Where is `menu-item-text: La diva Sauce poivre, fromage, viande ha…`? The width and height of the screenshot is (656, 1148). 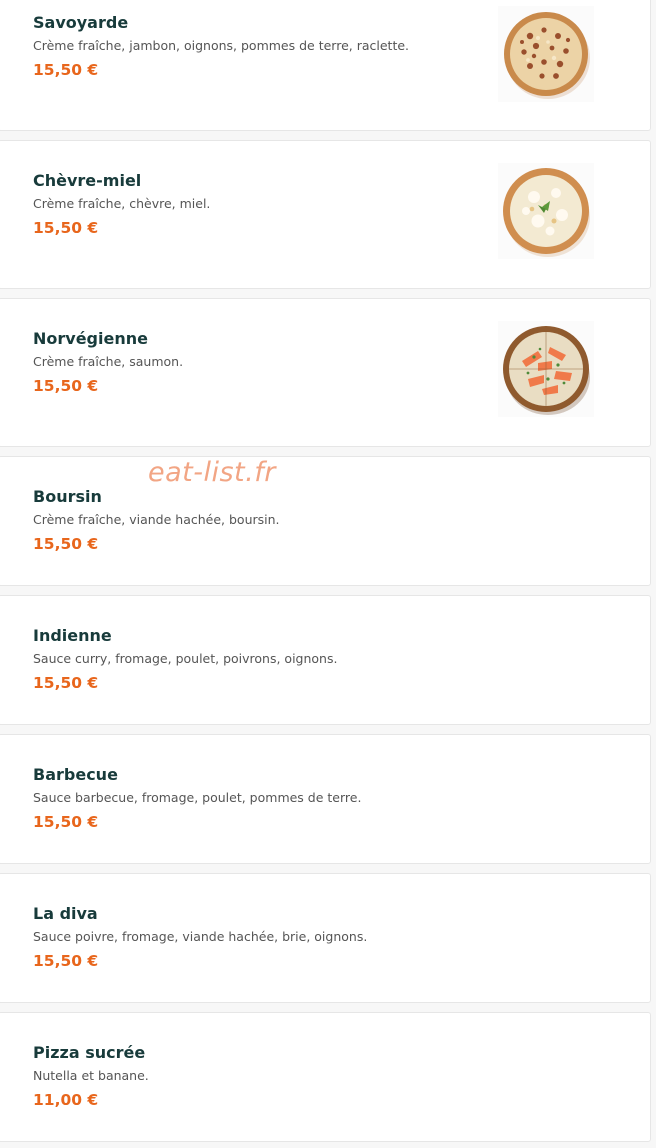
menu-item-text: La diva Sauce poivre, fromage, viande ha… is located at coordinates (256, 937).